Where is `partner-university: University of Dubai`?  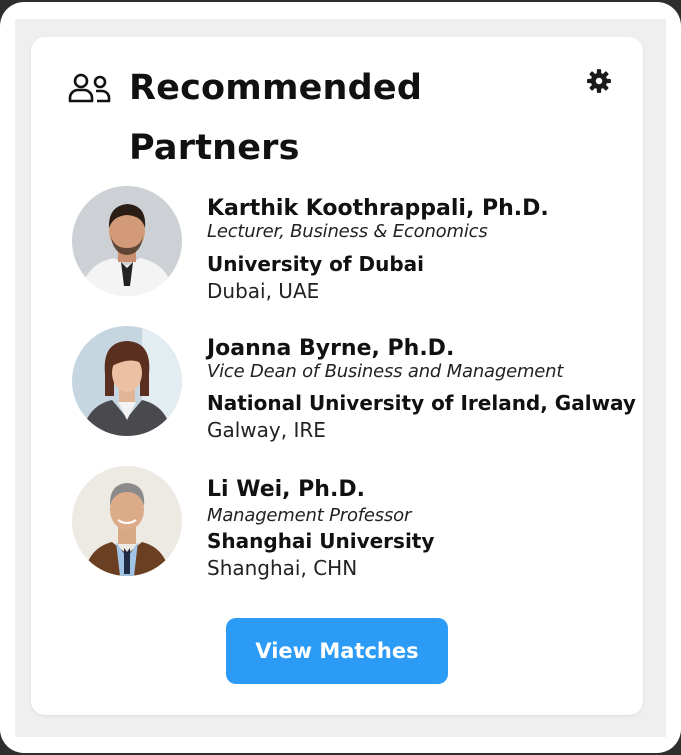 partner-university: University of Dubai is located at coordinates (316, 264).